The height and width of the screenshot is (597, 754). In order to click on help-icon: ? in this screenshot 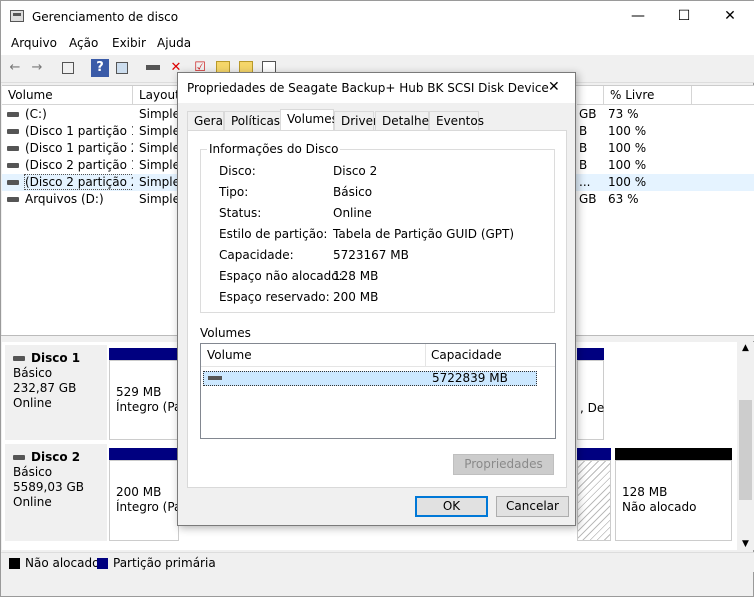, I will do `click(100, 68)`.